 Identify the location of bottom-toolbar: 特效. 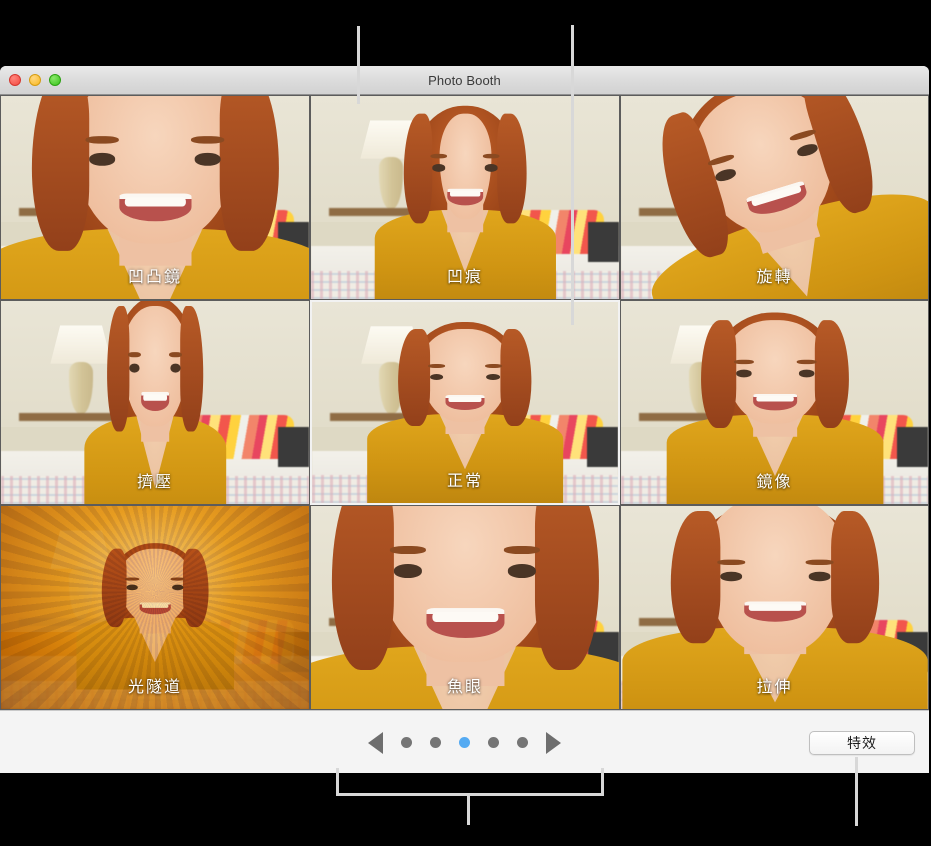
(464, 741).